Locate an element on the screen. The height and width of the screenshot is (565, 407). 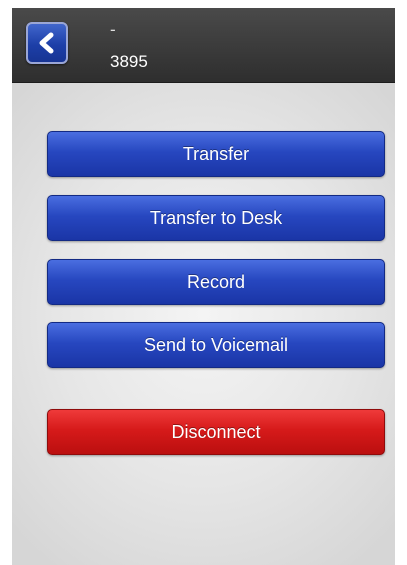
disconnect-button-label: Disconnect is located at coordinates (216, 431).